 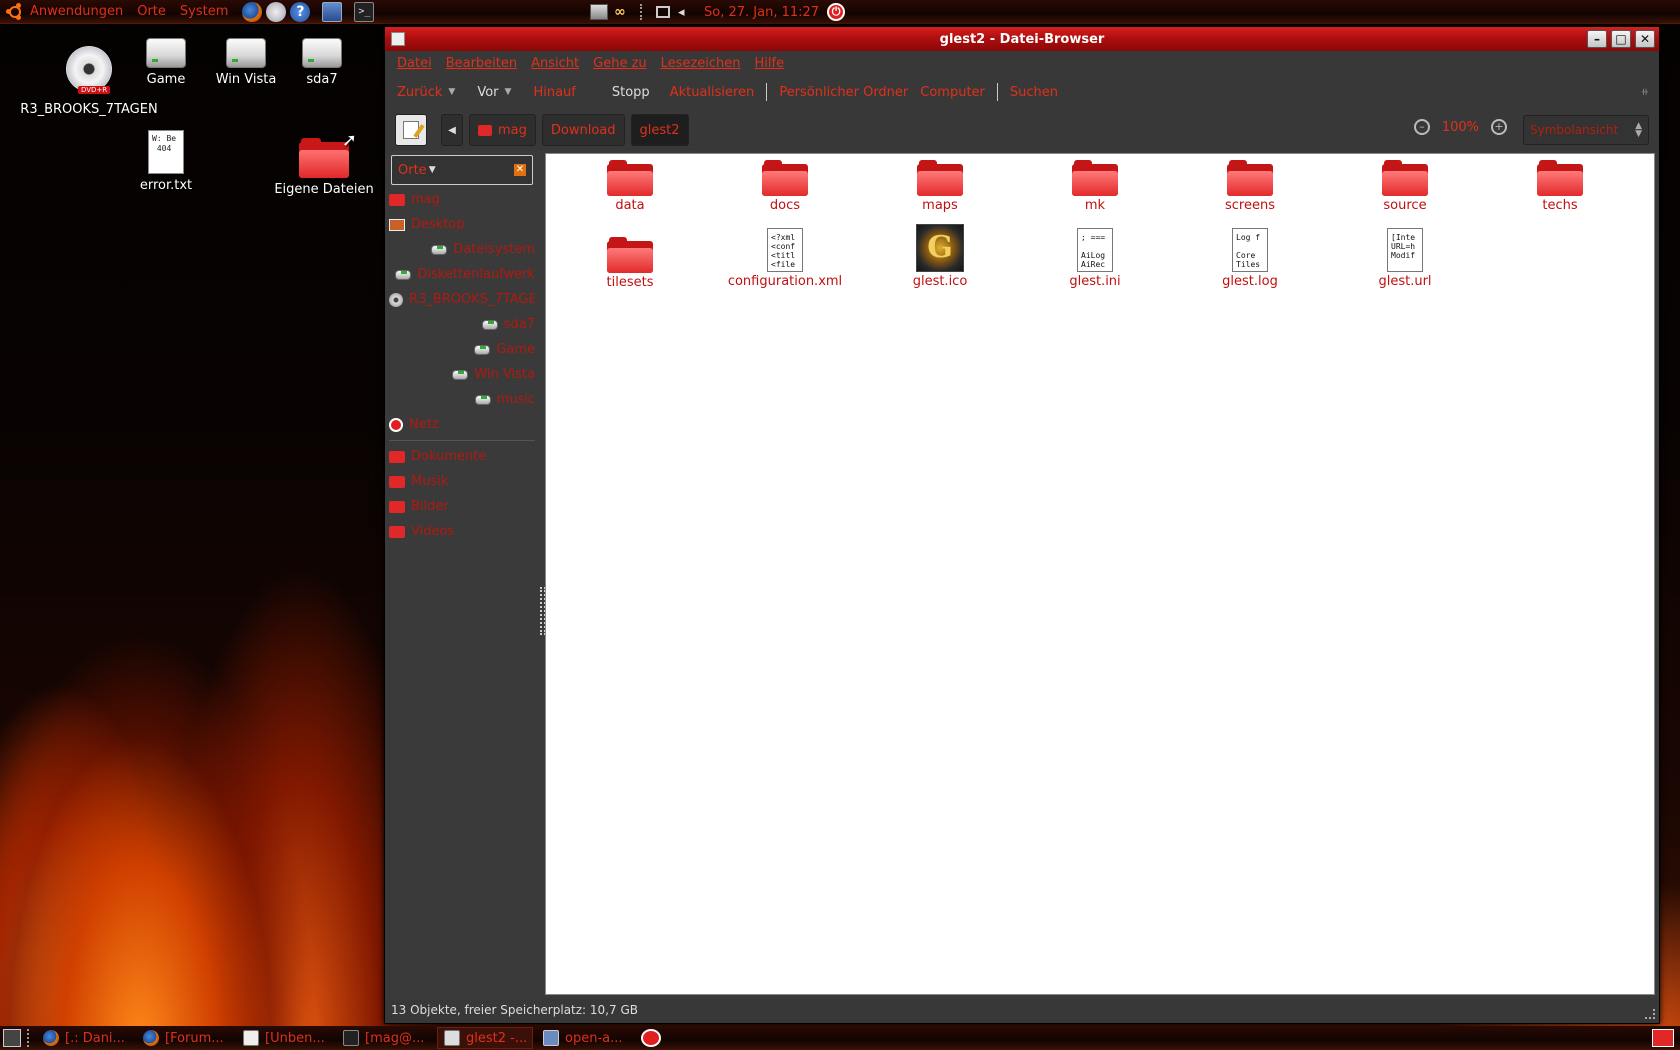 I want to click on sidebar-item-desktop: Desktop, so click(x=462, y=224).